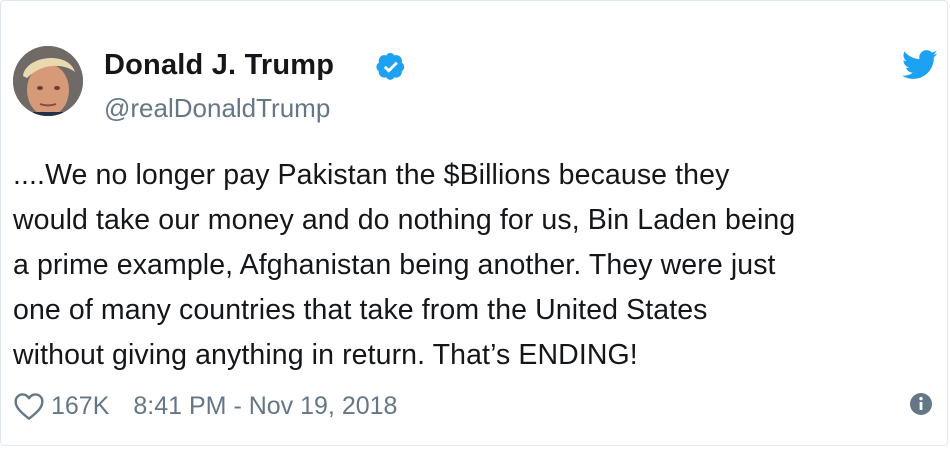 The height and width of the screenshot is (450, 950). Describe the element at coordinates (217, 108) in the screenshot. I see `handle: @realDonaldTrump` at that location.